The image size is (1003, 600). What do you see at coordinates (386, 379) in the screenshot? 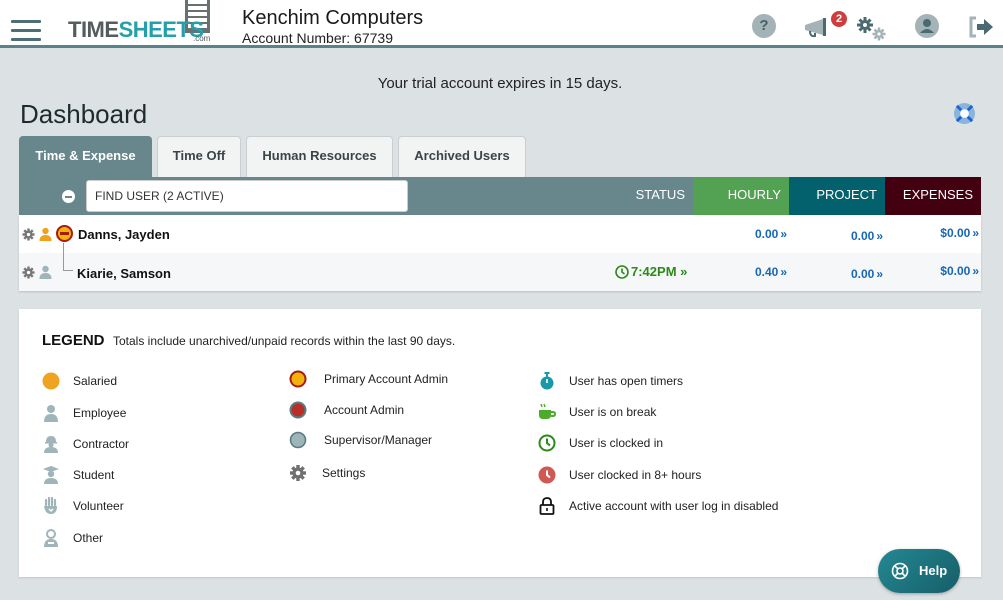
I see `legend-label: Primary Account Admin` at bounding box center [386, 379].